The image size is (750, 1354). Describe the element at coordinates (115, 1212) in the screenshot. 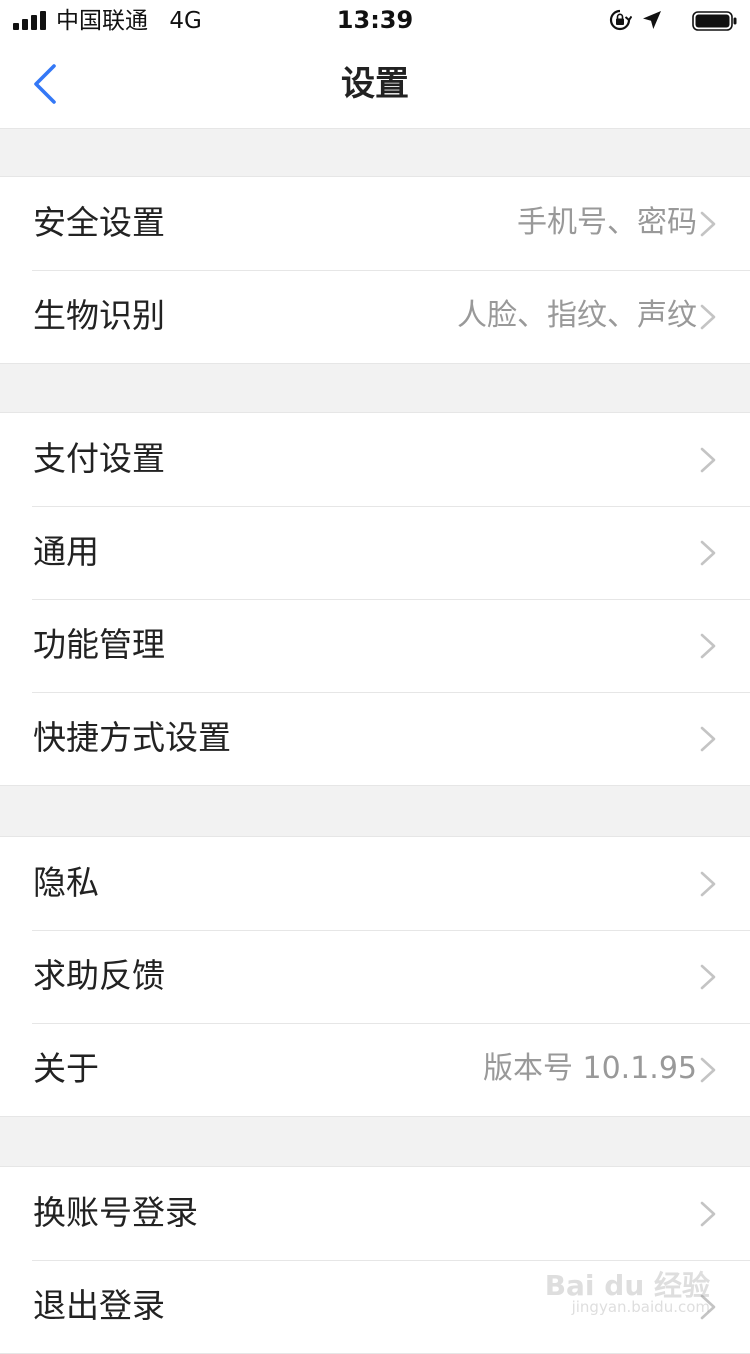

I see `row-label: 换账号登录` at that location.